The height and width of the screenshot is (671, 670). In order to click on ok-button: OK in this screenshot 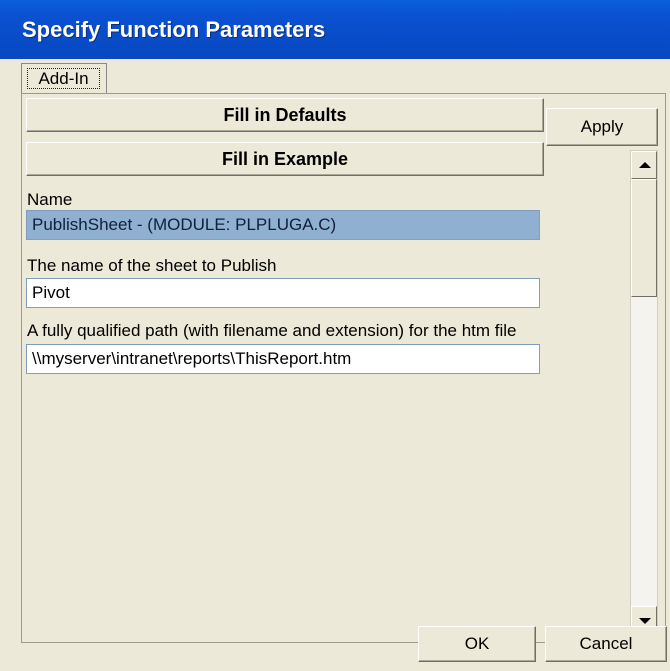, I will do `click(477, 644)`.